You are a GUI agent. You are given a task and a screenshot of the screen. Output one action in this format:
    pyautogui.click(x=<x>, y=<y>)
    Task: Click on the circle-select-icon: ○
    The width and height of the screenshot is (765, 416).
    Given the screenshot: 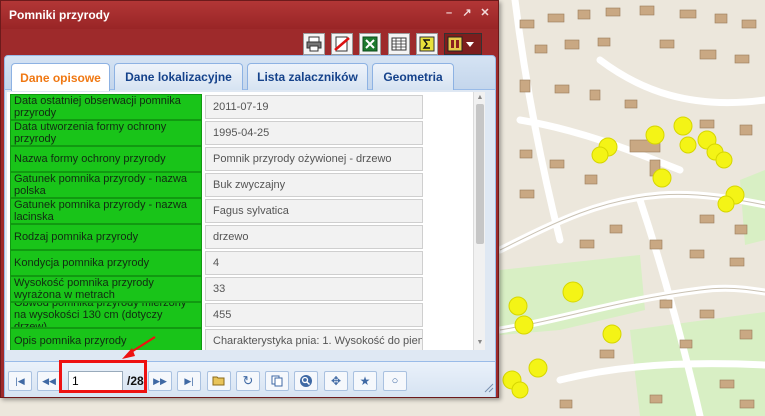 What is the action you would take?
    pyautogui.click(x=395, y=381)
    